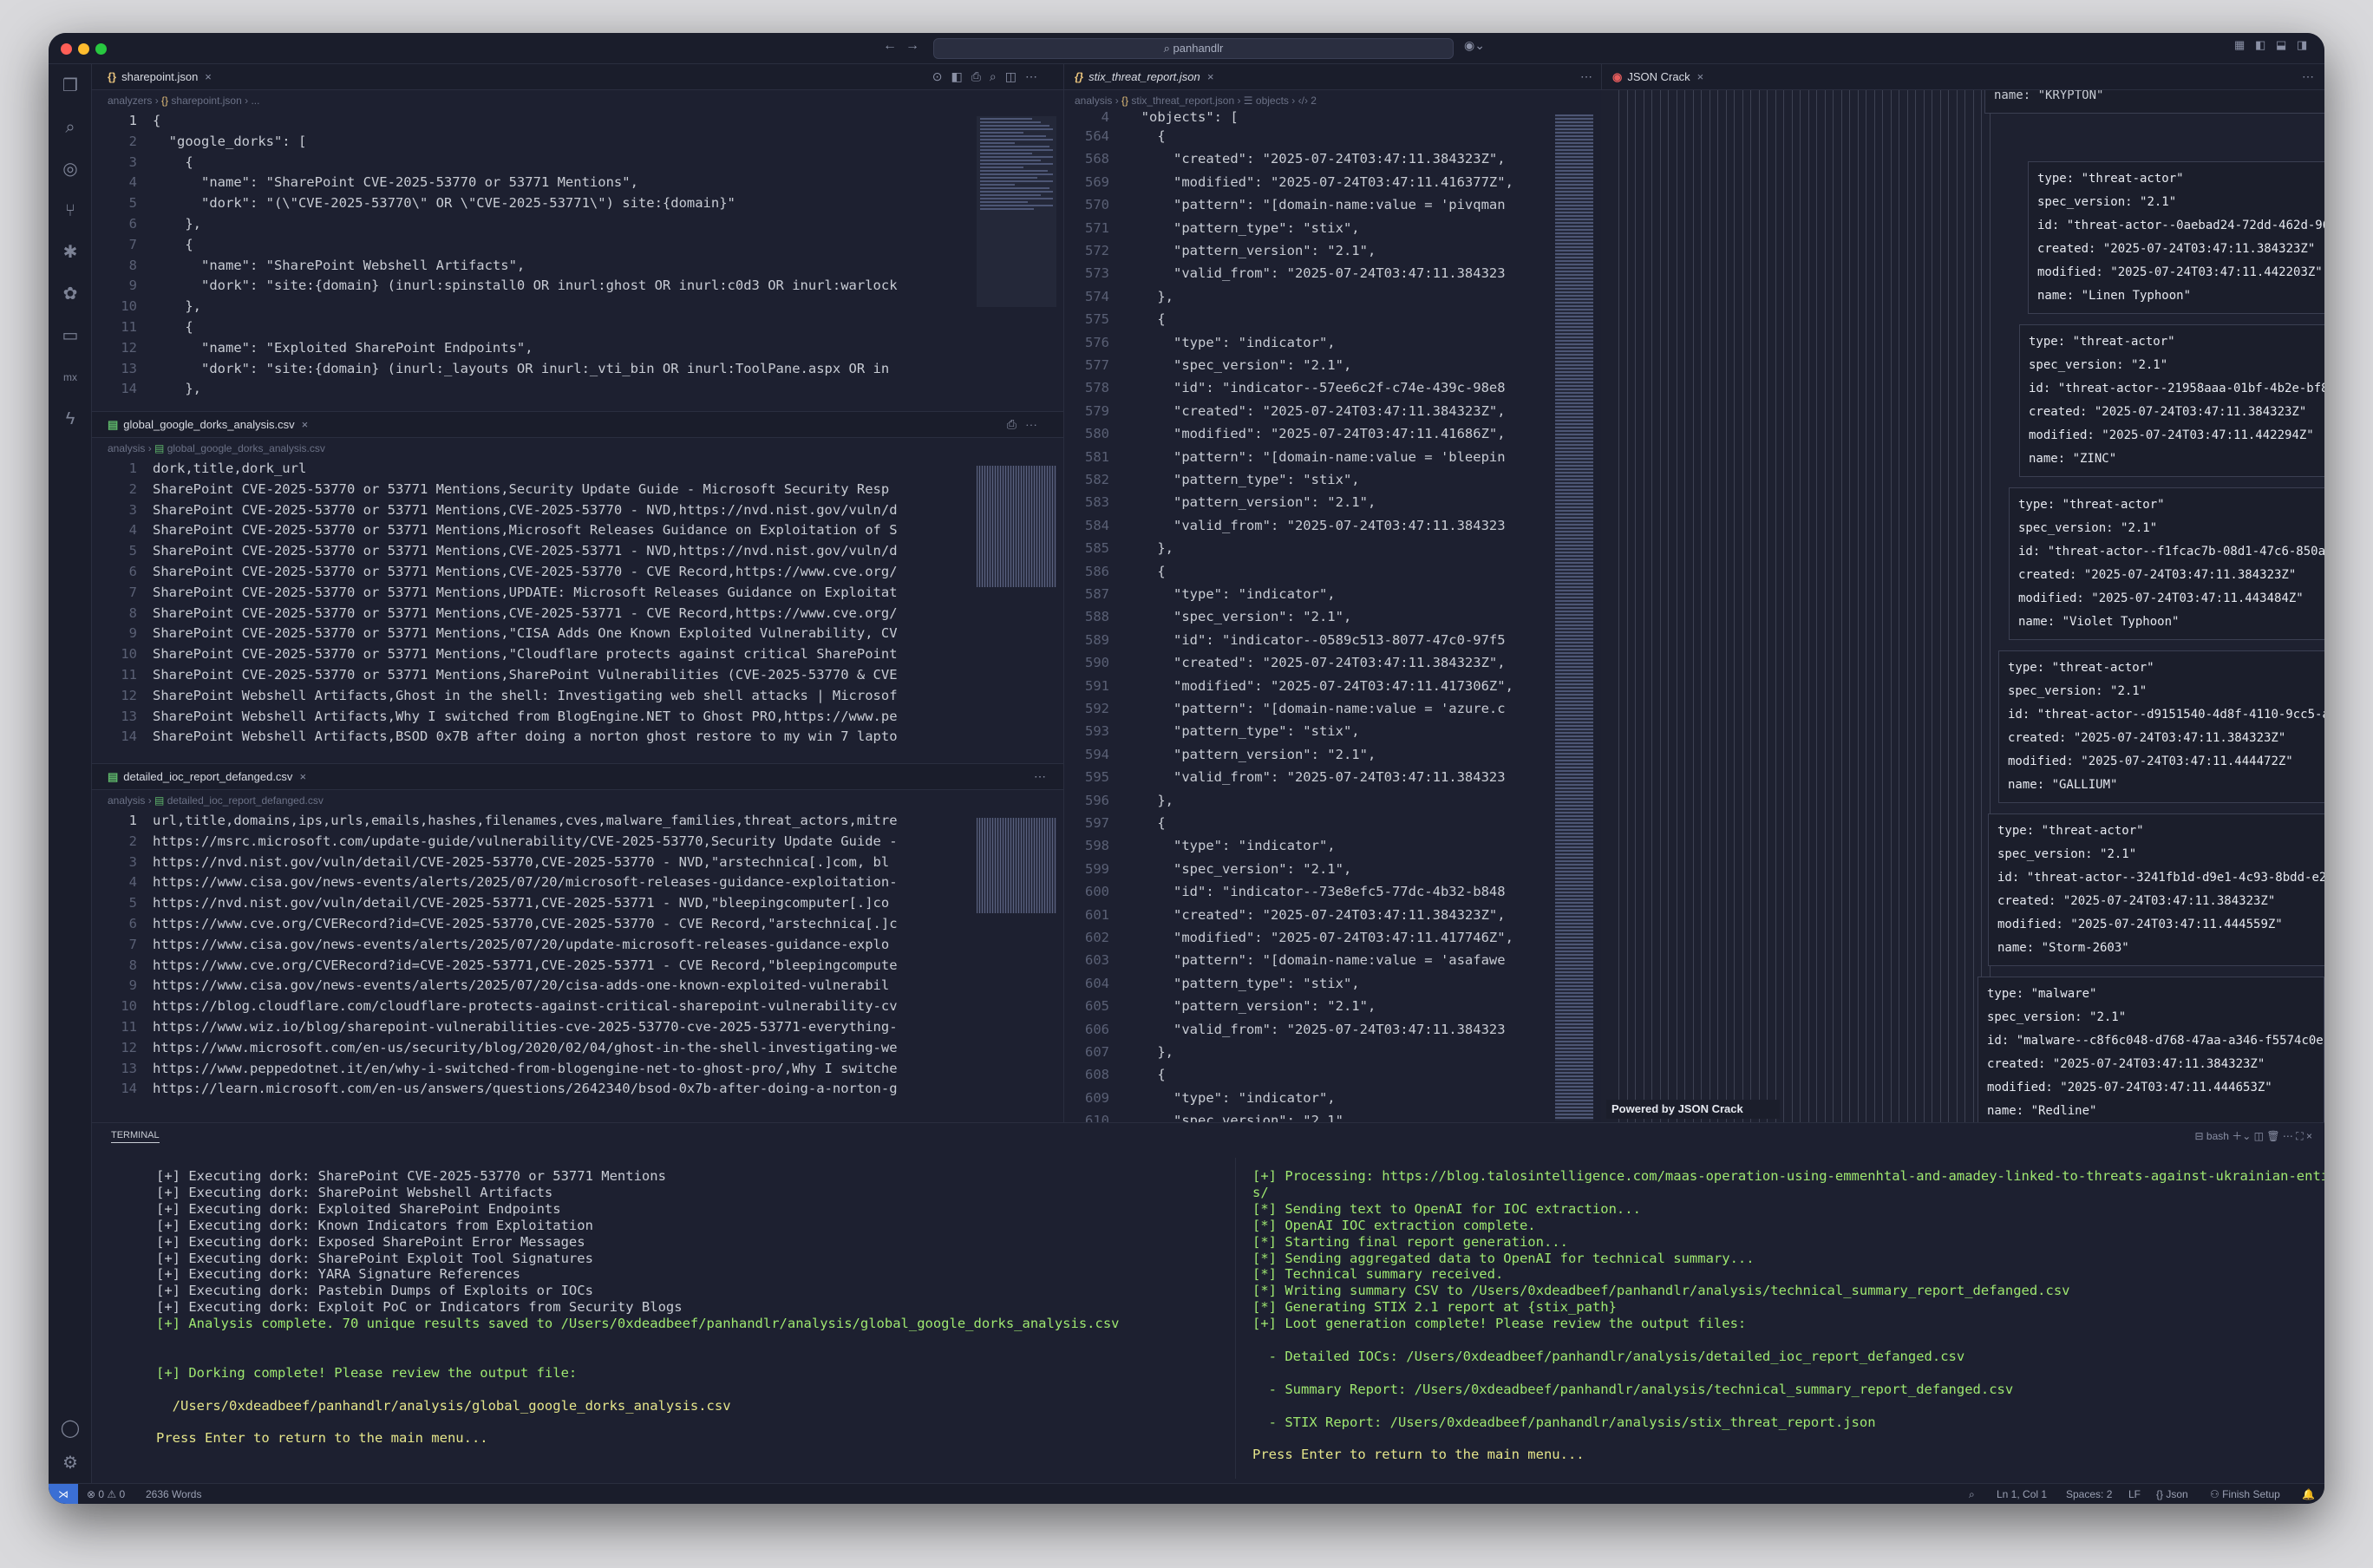 This screenshot has width=2373, height=1568. What do you see at coordinates (157, 77) in the screenshot?
I see `tab-sharepoint-json: {} sharepoint.json ×` at bounding box center [157, 77].